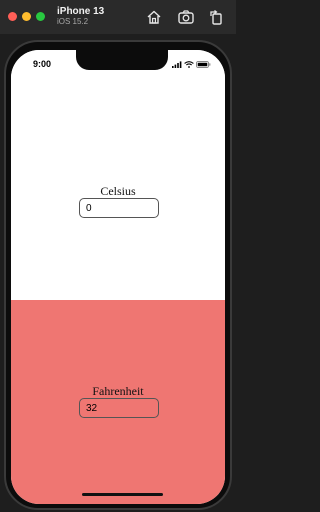 This screenshot has height=512, width=320. I want to click on fahrenheit-input, so click(119, 408).